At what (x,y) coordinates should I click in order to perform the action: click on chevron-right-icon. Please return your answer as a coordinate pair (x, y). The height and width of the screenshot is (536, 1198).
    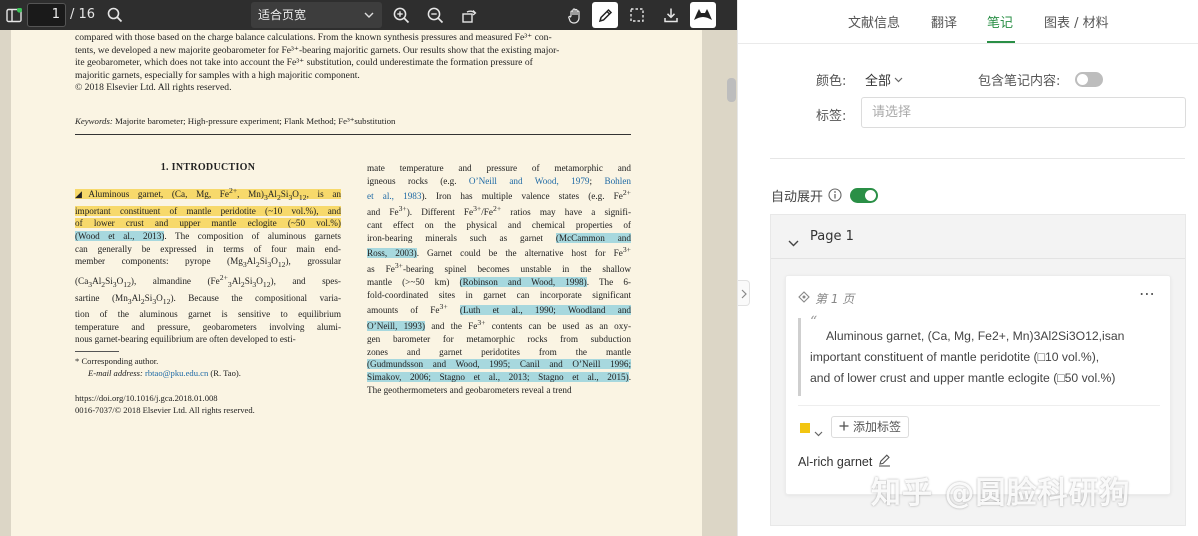
    Looking at the image, I should click on (744, 293).